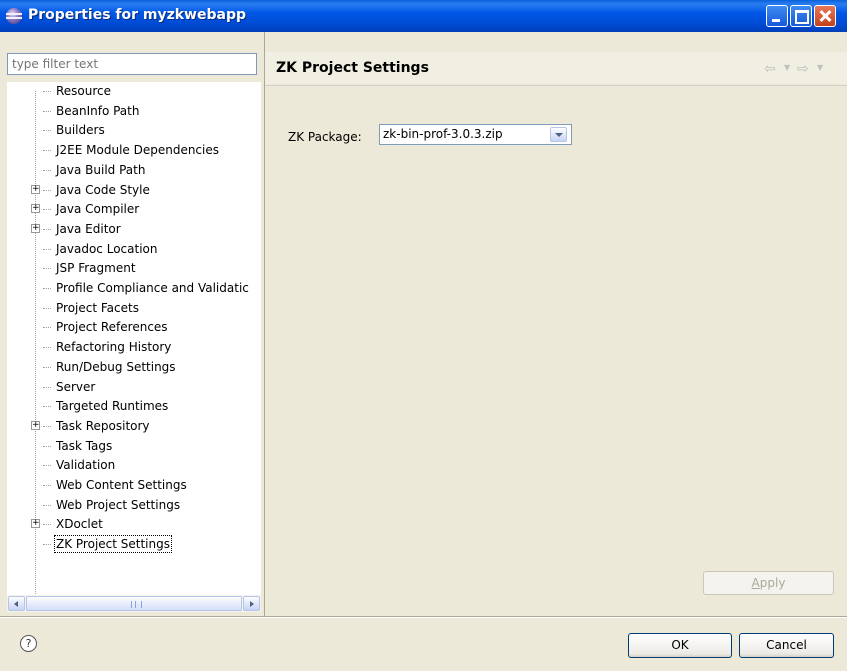 The image size is (847, 671). Describe the element at coordinates (325, 137) in the screenshot. I see `zk-package-label: ZK Package:` at that location.